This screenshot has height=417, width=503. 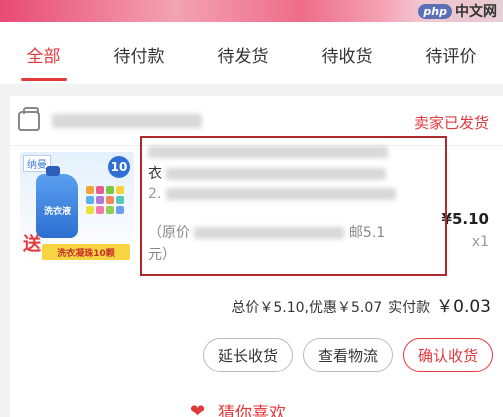 I want to click on confirm-receipt-button: 确认收货, so click(x=447, y=355).